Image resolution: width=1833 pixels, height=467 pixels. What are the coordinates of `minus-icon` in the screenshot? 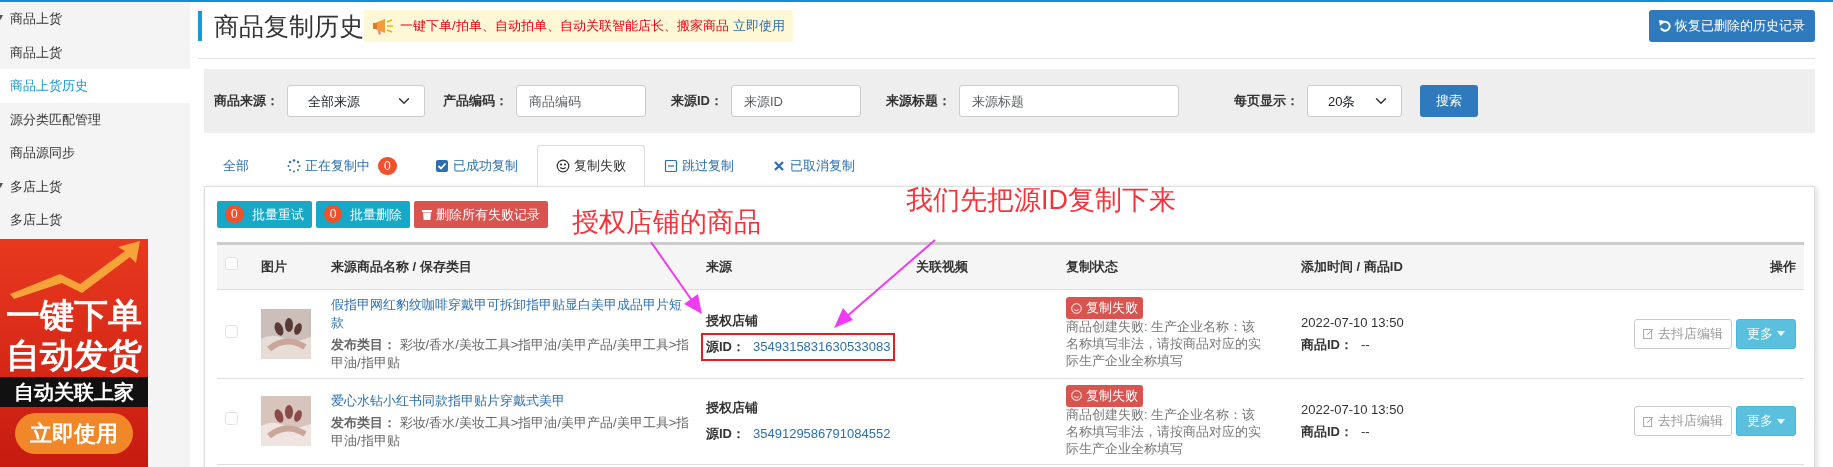 It's located at (670, 165).